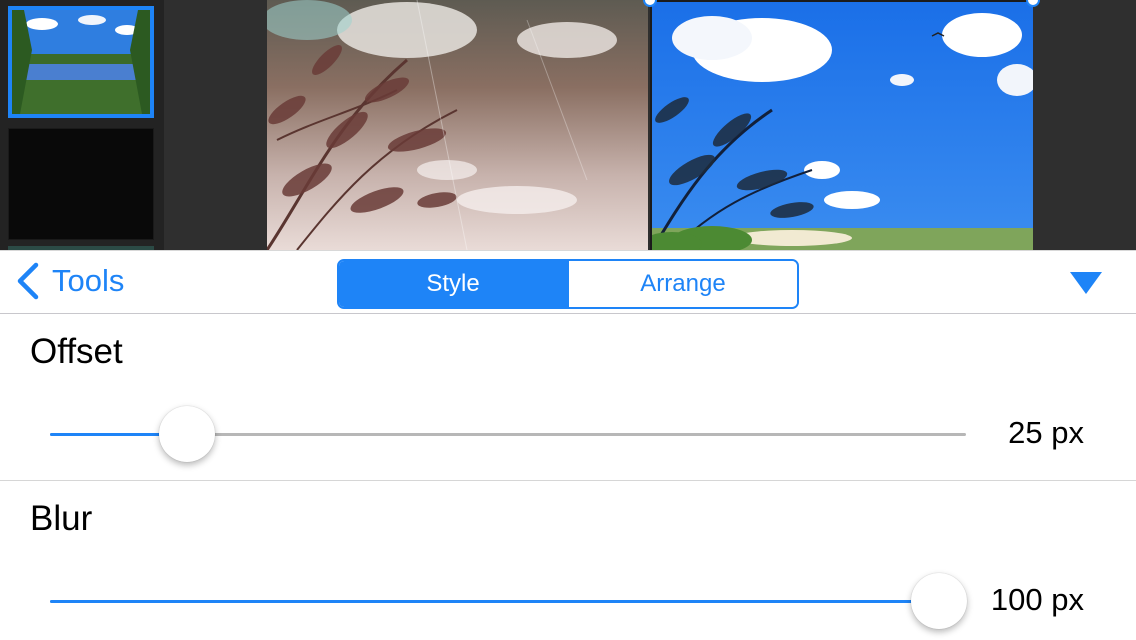 The height and width of the screenshot is (640, 1136). Describe the element at coordinates (453, 284) in the screenshot. I see `segment-style: Style` at that location.